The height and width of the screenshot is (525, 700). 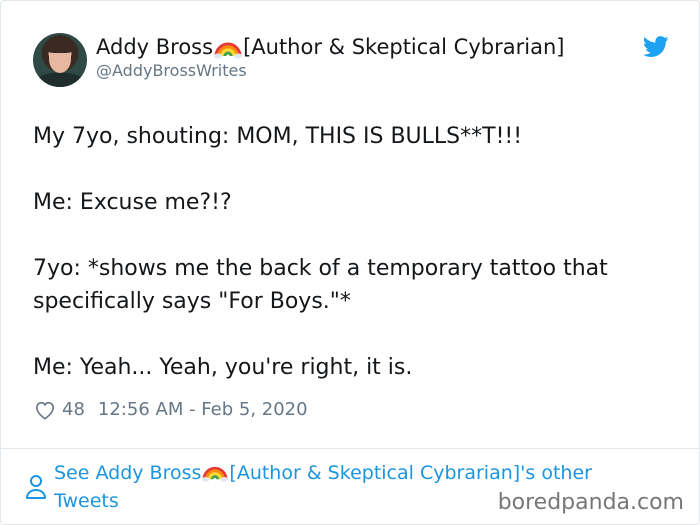 What do you see at coordinates (36, 487) in the screenshot?
I see `person-icon` at bounding box center [36, 487].